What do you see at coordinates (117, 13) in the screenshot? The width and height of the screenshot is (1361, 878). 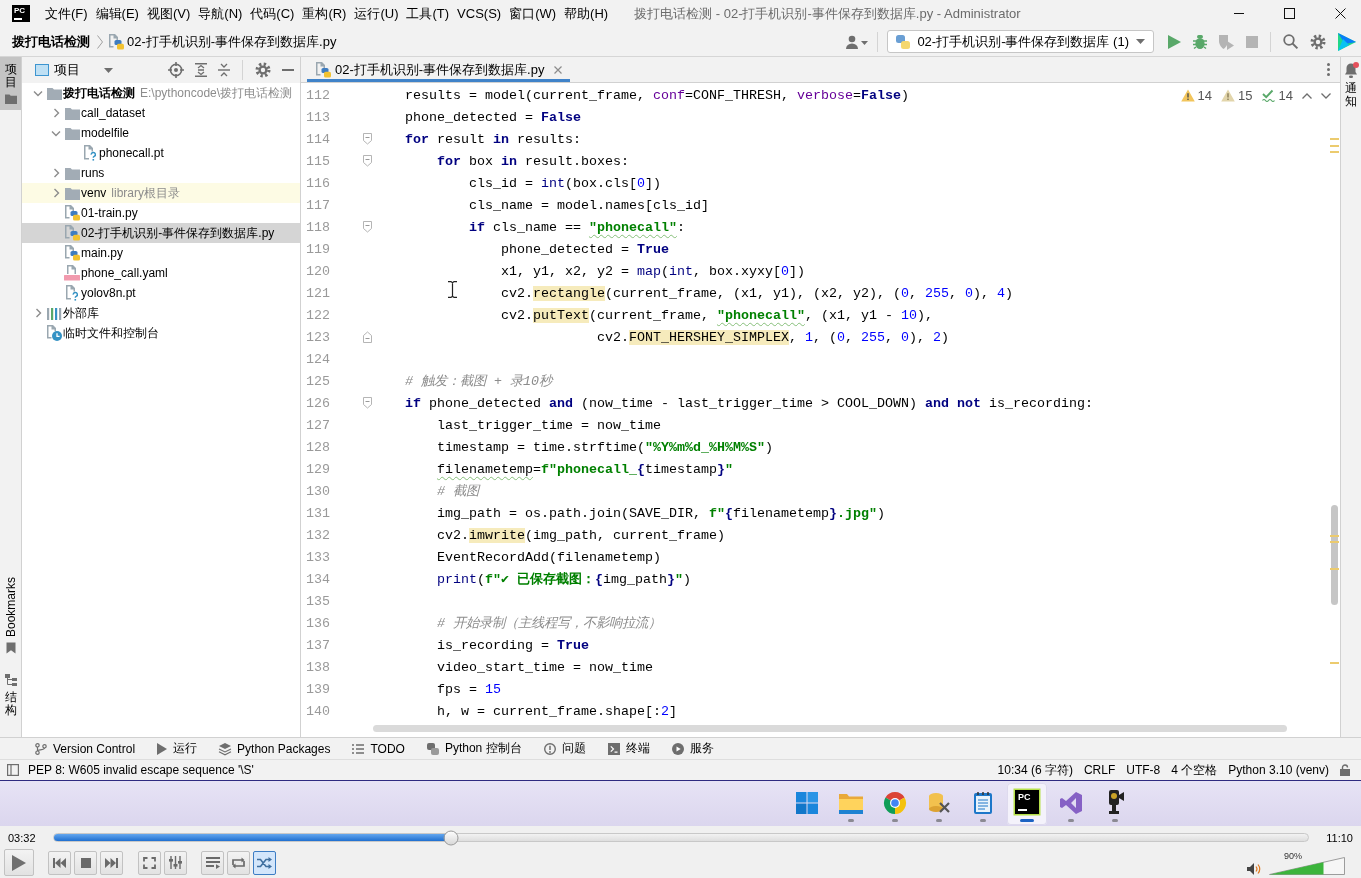 I see `menu-item: 编辑(E)` at bounding box center [117, 13].